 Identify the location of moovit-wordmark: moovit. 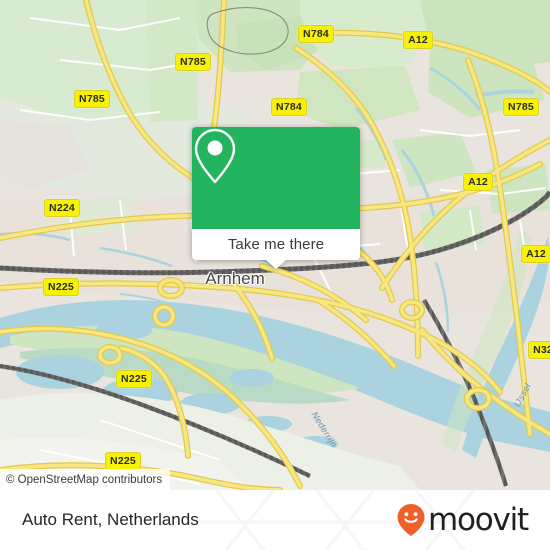
(478, 519).